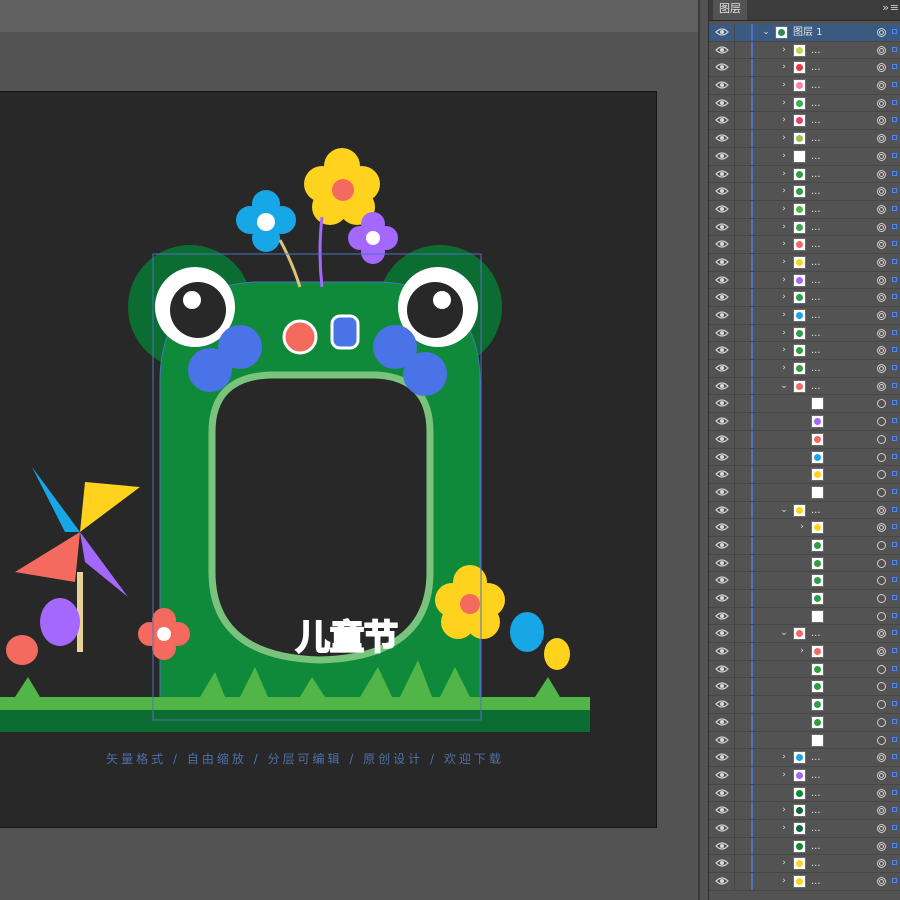 The image size is (900, 900). I want to click on panel-menu-icon: ≡, so click(894, 7).